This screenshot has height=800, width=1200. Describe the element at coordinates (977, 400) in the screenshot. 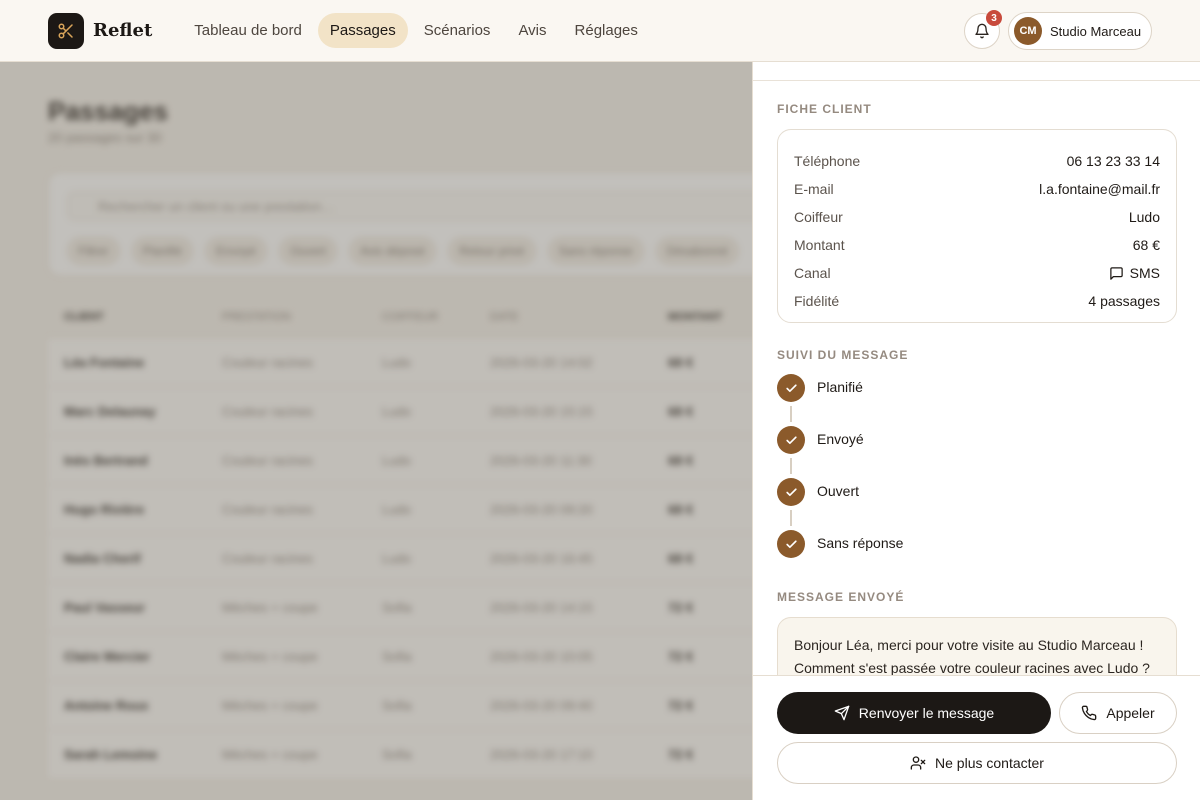

I see `timeline-step-planifie: Planifié` at that location.